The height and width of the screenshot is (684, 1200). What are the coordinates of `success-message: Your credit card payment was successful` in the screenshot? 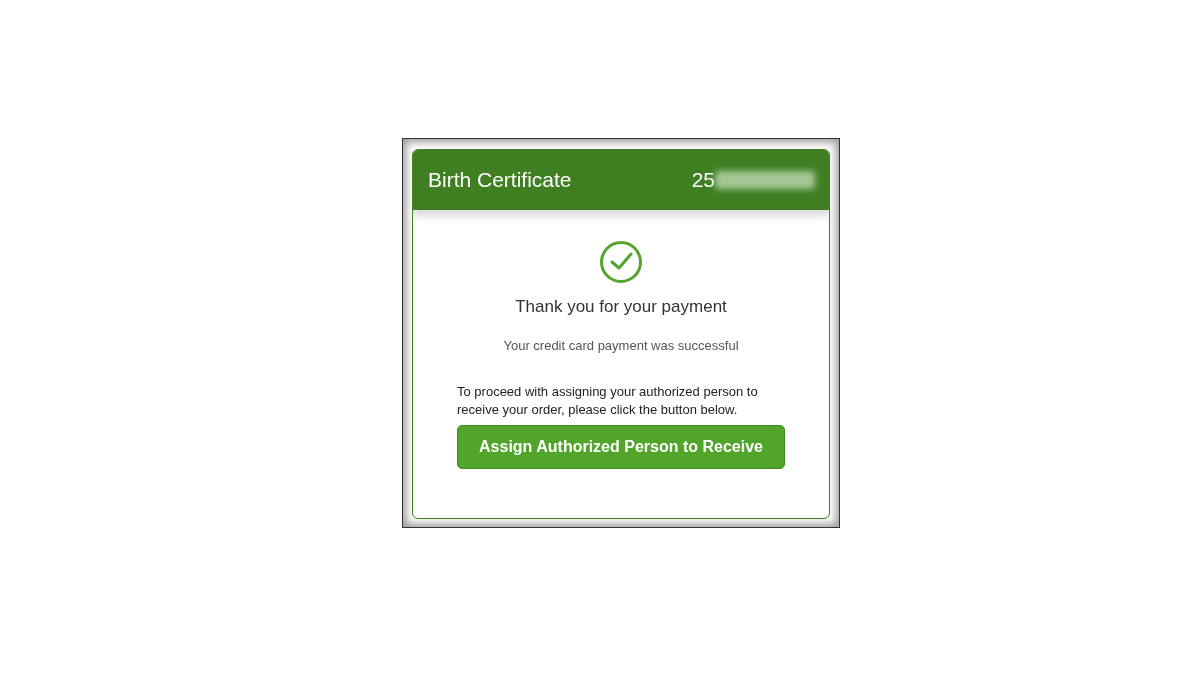 It's located at (621, 345).